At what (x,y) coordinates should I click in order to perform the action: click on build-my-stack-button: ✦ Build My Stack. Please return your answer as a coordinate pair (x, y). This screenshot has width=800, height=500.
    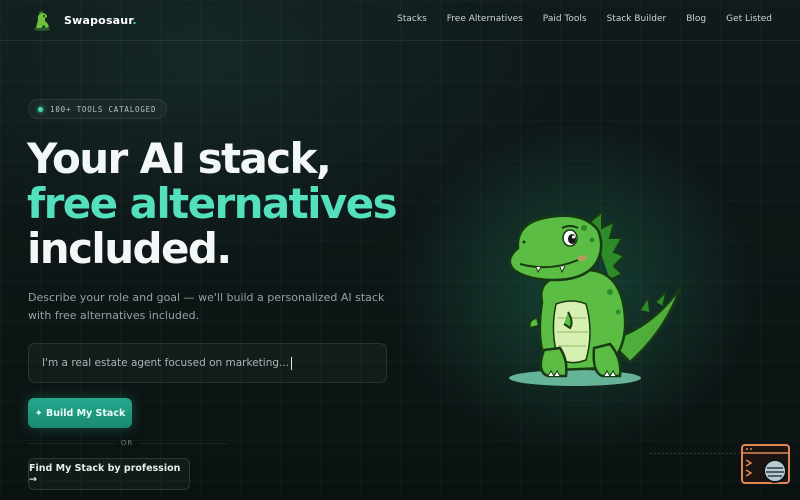
    Looking at the image, I should click on (80, 413).